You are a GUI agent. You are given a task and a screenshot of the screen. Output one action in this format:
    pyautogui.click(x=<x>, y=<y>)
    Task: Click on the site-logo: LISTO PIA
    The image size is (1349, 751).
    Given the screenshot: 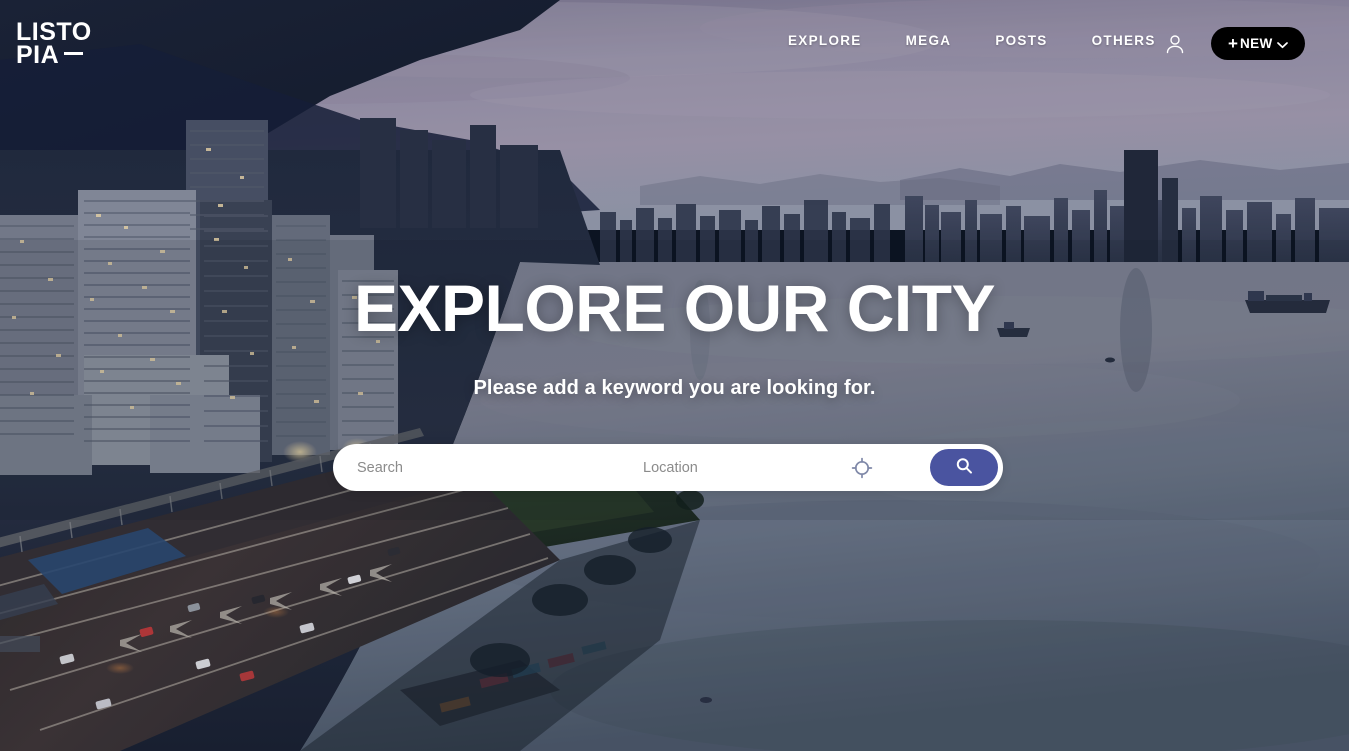 What is the action you would take?
    pyautogui.click(x=54, y=44)
    